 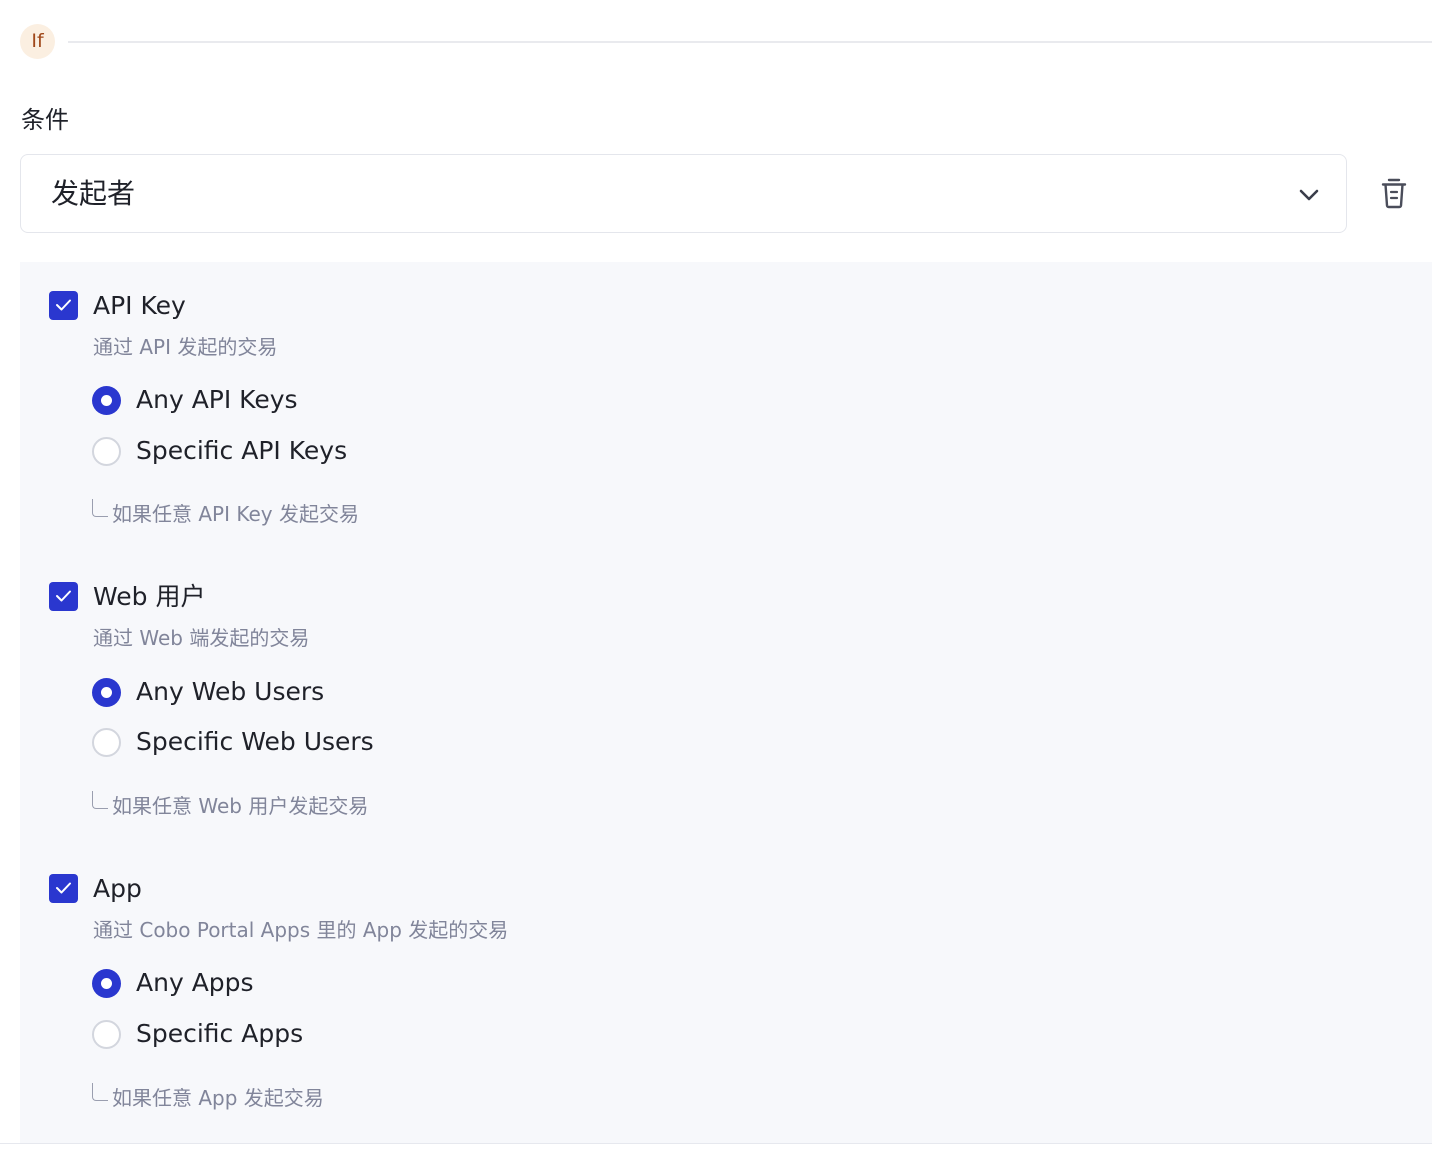 I want to click on condition-label: 条件, so click(x=45, y=120).